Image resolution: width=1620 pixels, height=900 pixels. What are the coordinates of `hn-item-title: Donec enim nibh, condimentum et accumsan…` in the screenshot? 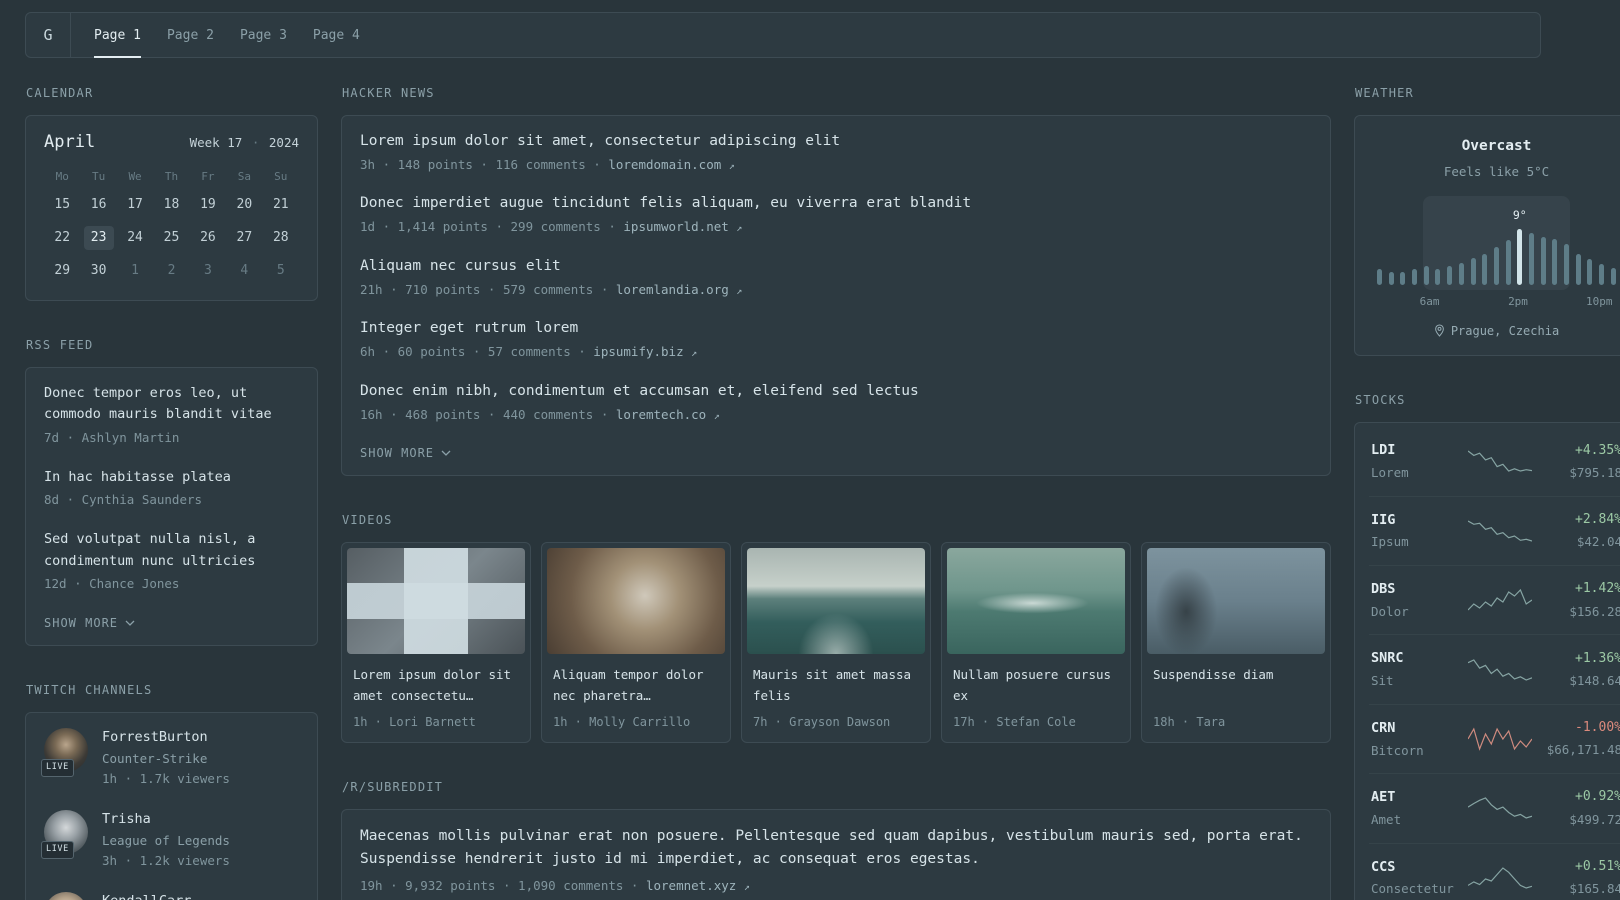 It's located at (836, 392).